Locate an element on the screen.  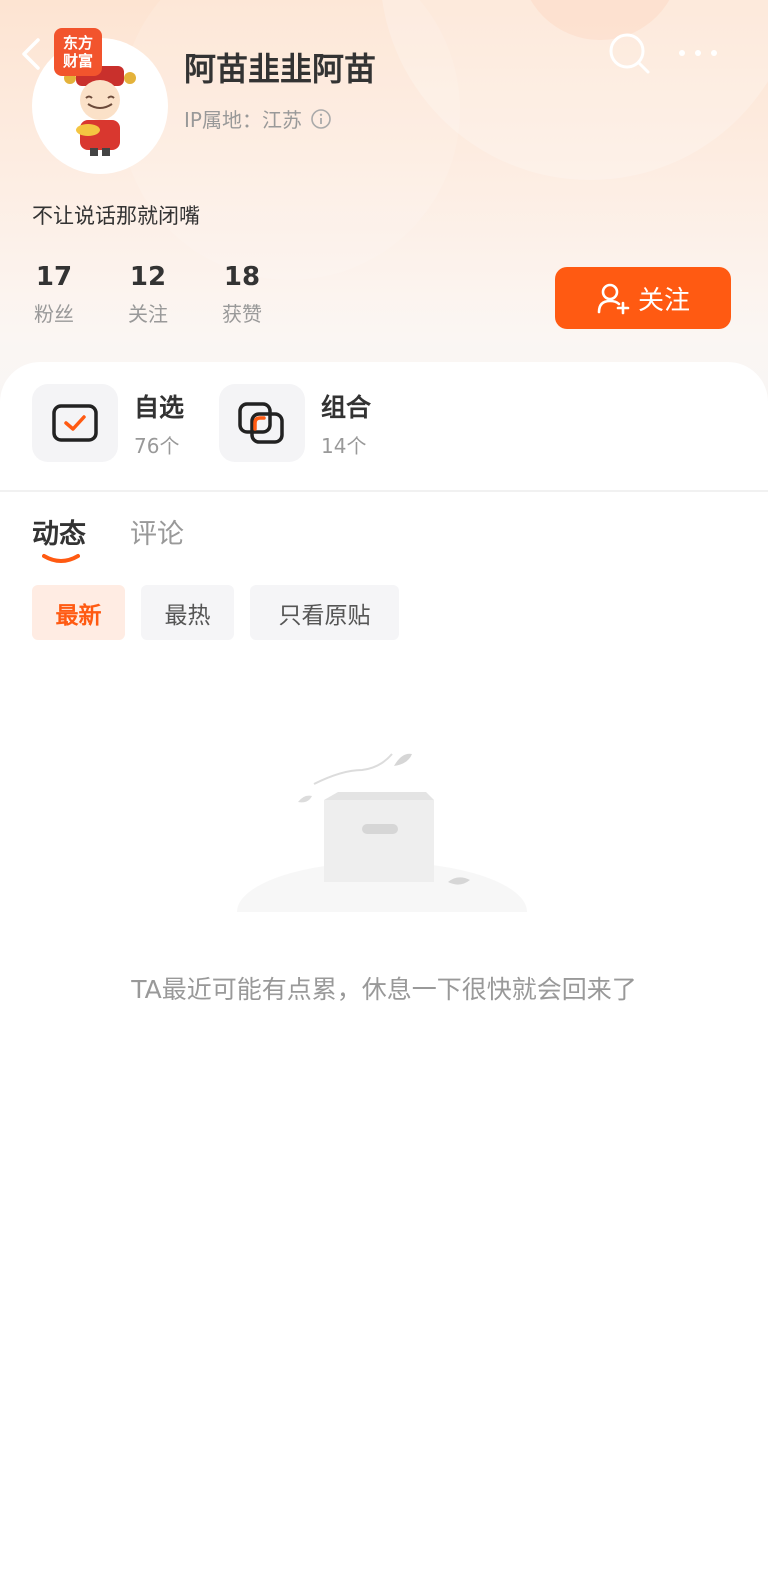
checkbox-icon is located at coordinates (75, 423).